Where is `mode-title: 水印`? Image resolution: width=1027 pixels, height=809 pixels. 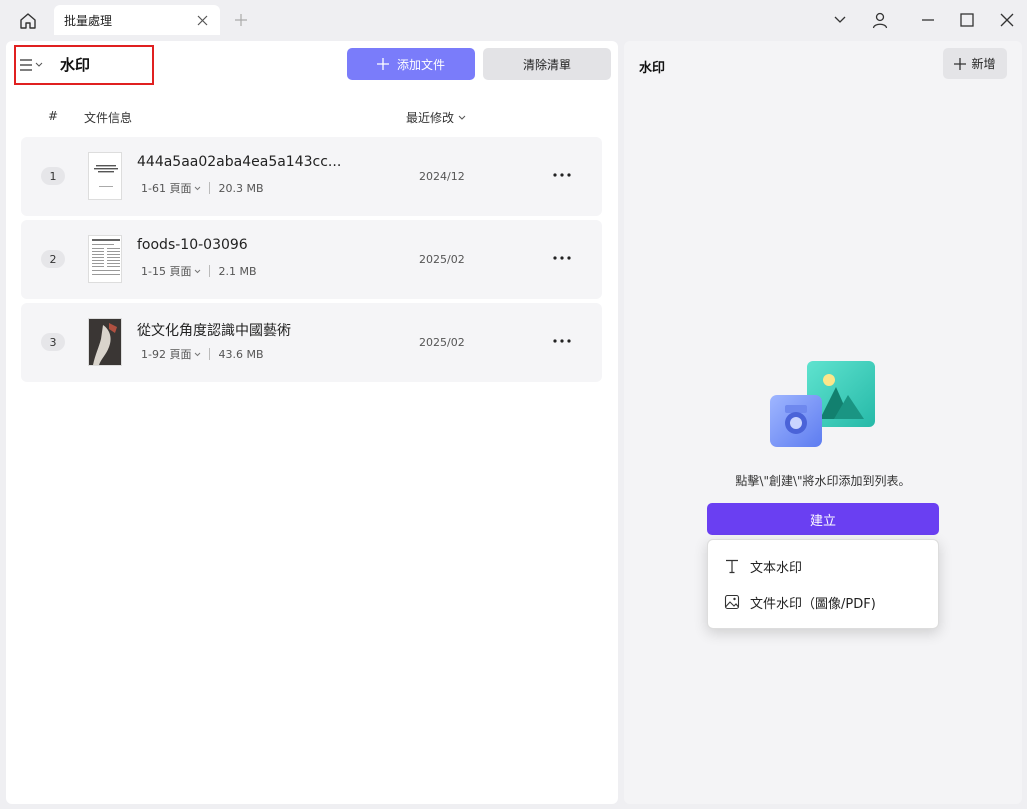 mode-title: 水印 is located at coordinates (75, 65).